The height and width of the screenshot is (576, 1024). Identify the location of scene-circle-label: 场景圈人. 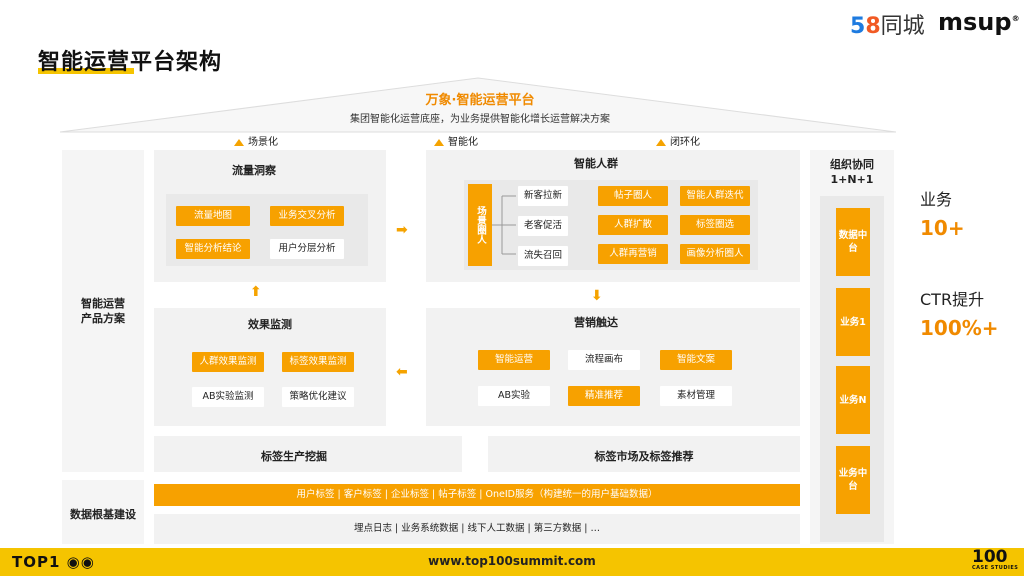
(480, 225).